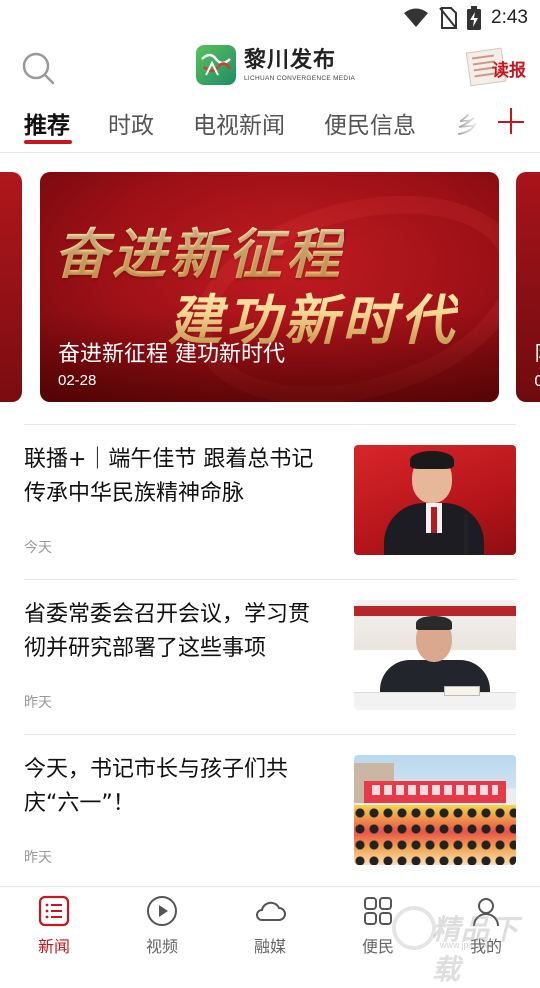  Describe the element at coordinates (216, 65) in the screenshot. I see `logo-mark-icon` at that location.